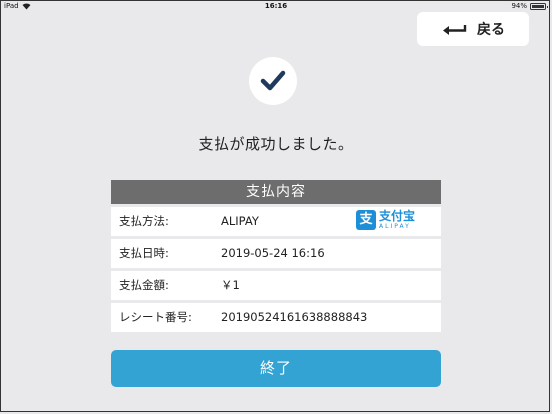 This screenshot has height=414, width=552. I want to click on alipay-logo-name: 支付宝, so click(397, 216).